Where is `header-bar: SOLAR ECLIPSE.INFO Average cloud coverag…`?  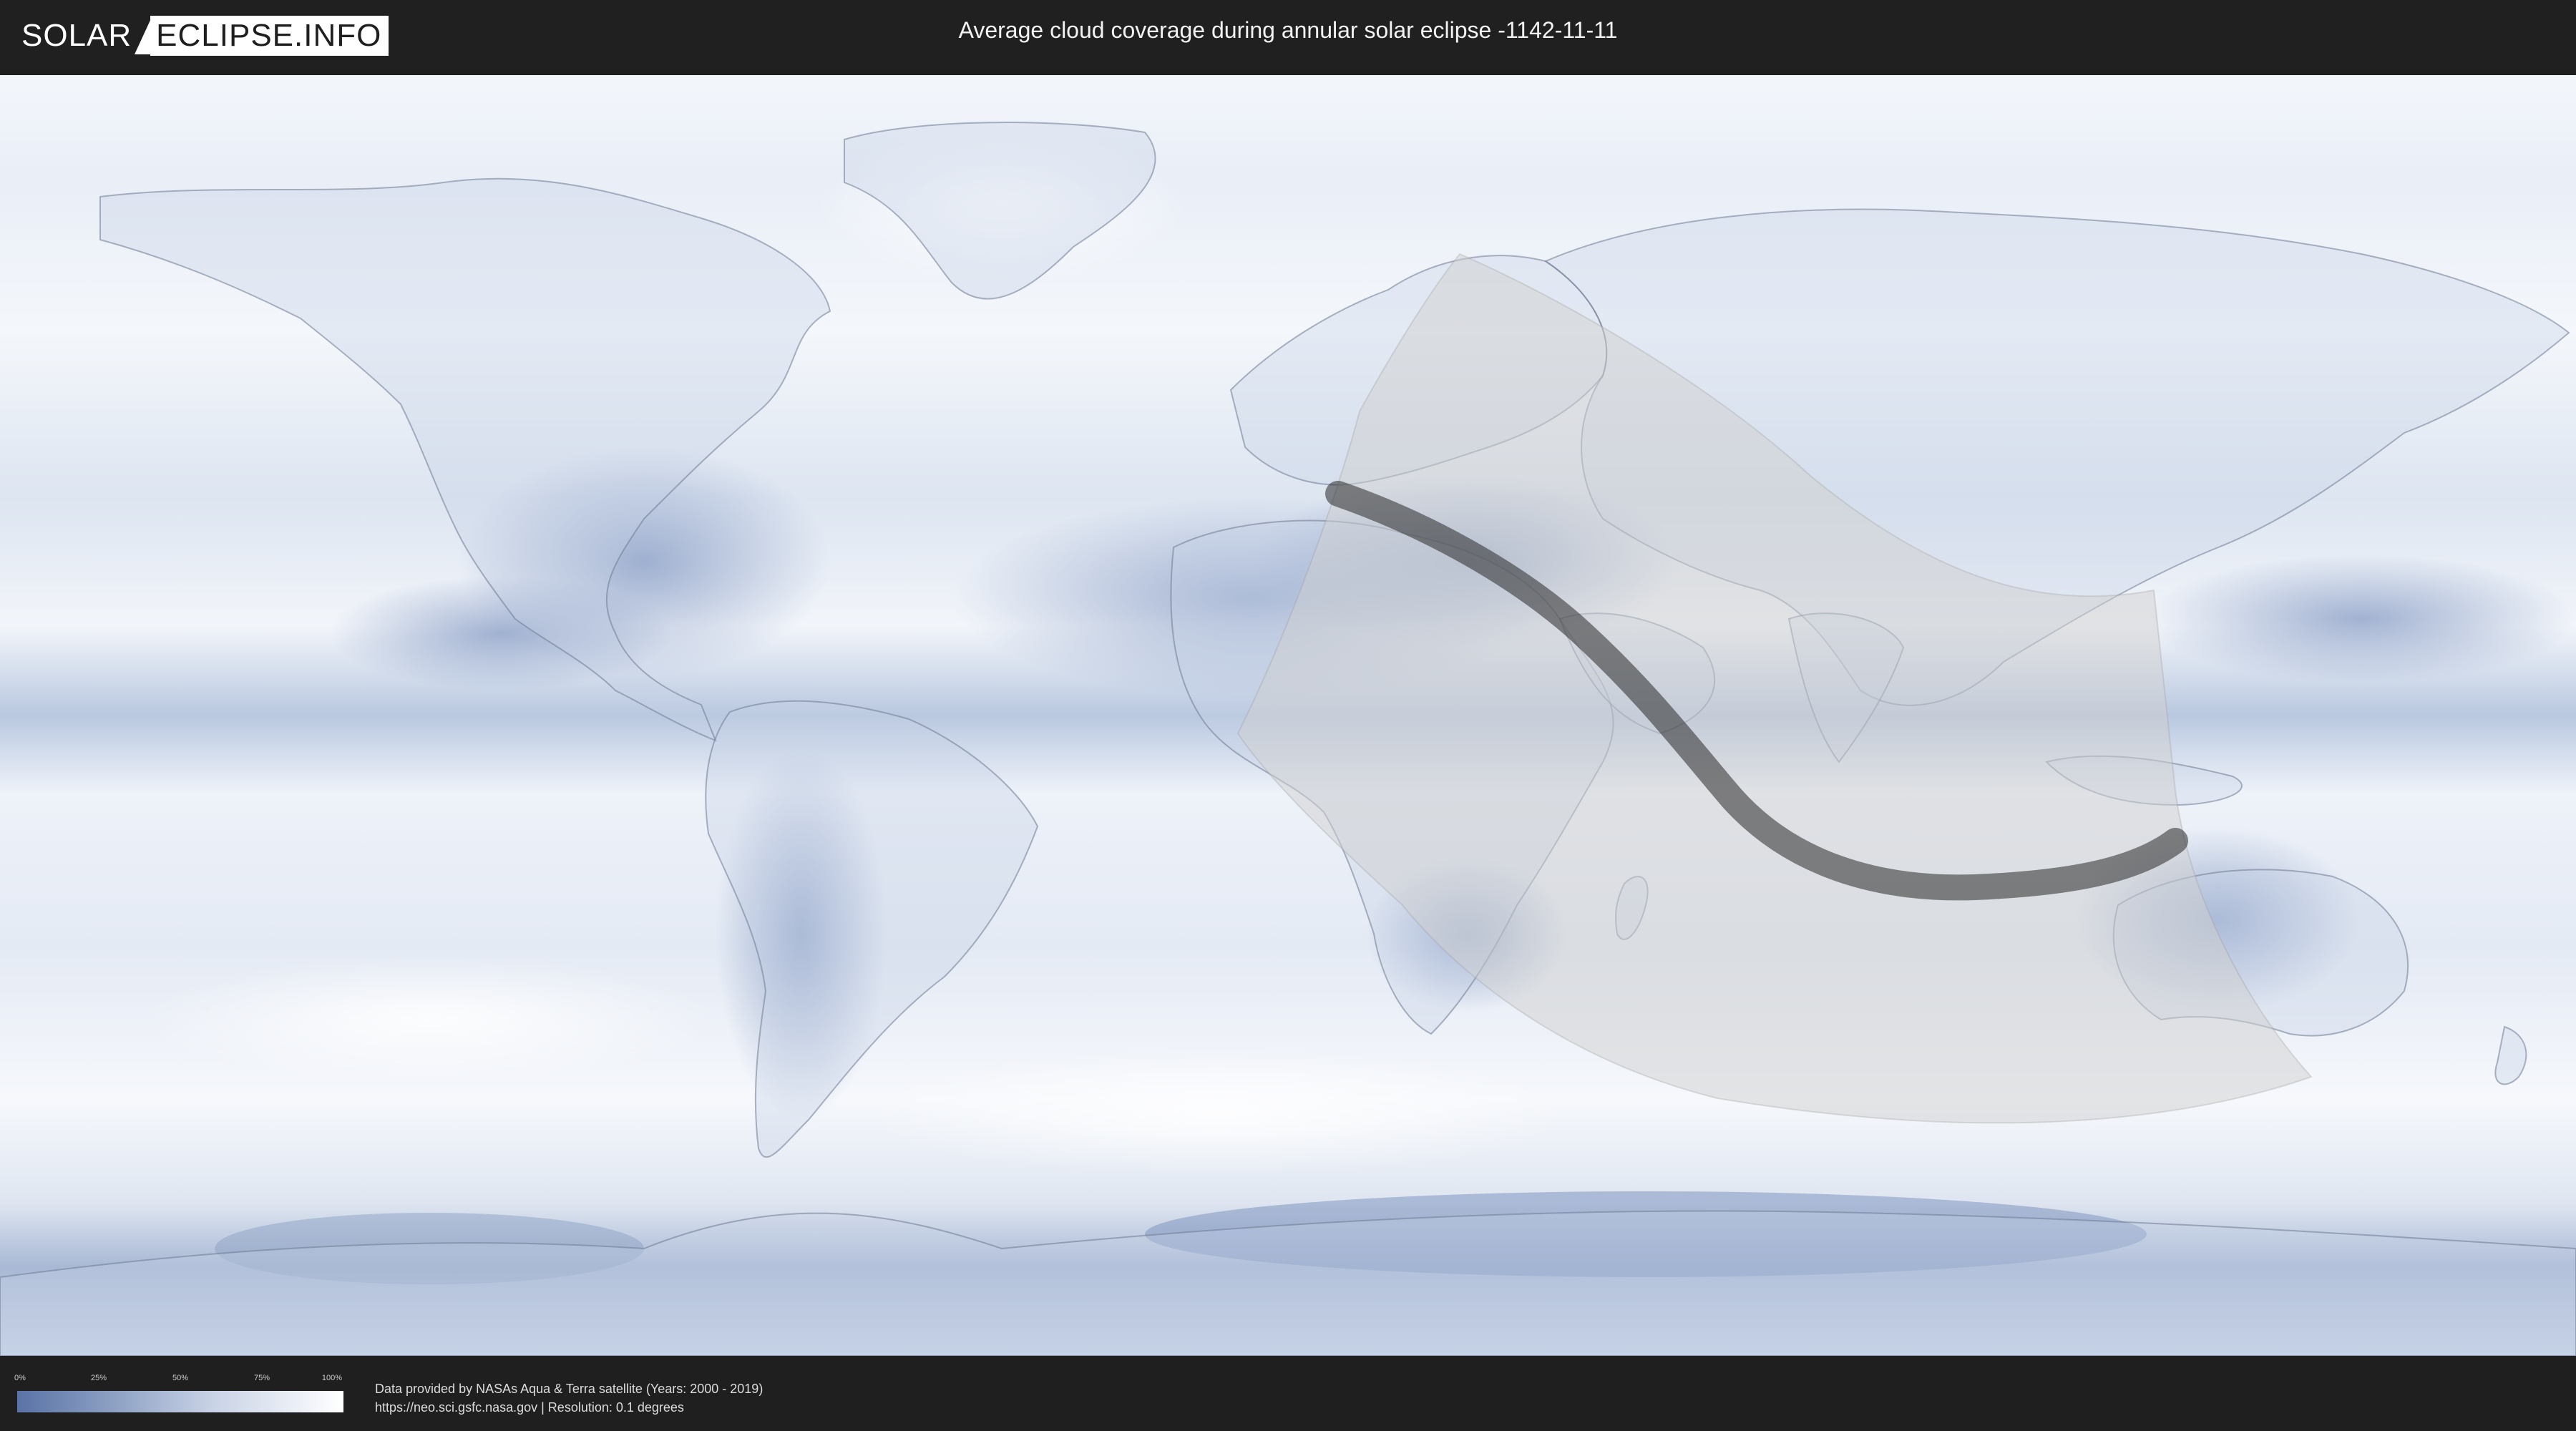
header-bar: SOLAR ECLIPSE.INFO Average cloud coverag… is located at coordinates (1288, 35).